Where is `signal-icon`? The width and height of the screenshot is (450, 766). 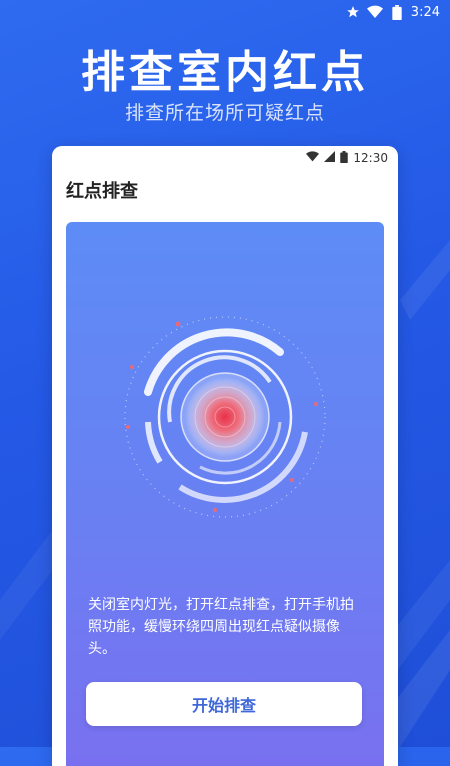 signal-icon is located at coordinates (330, 158).